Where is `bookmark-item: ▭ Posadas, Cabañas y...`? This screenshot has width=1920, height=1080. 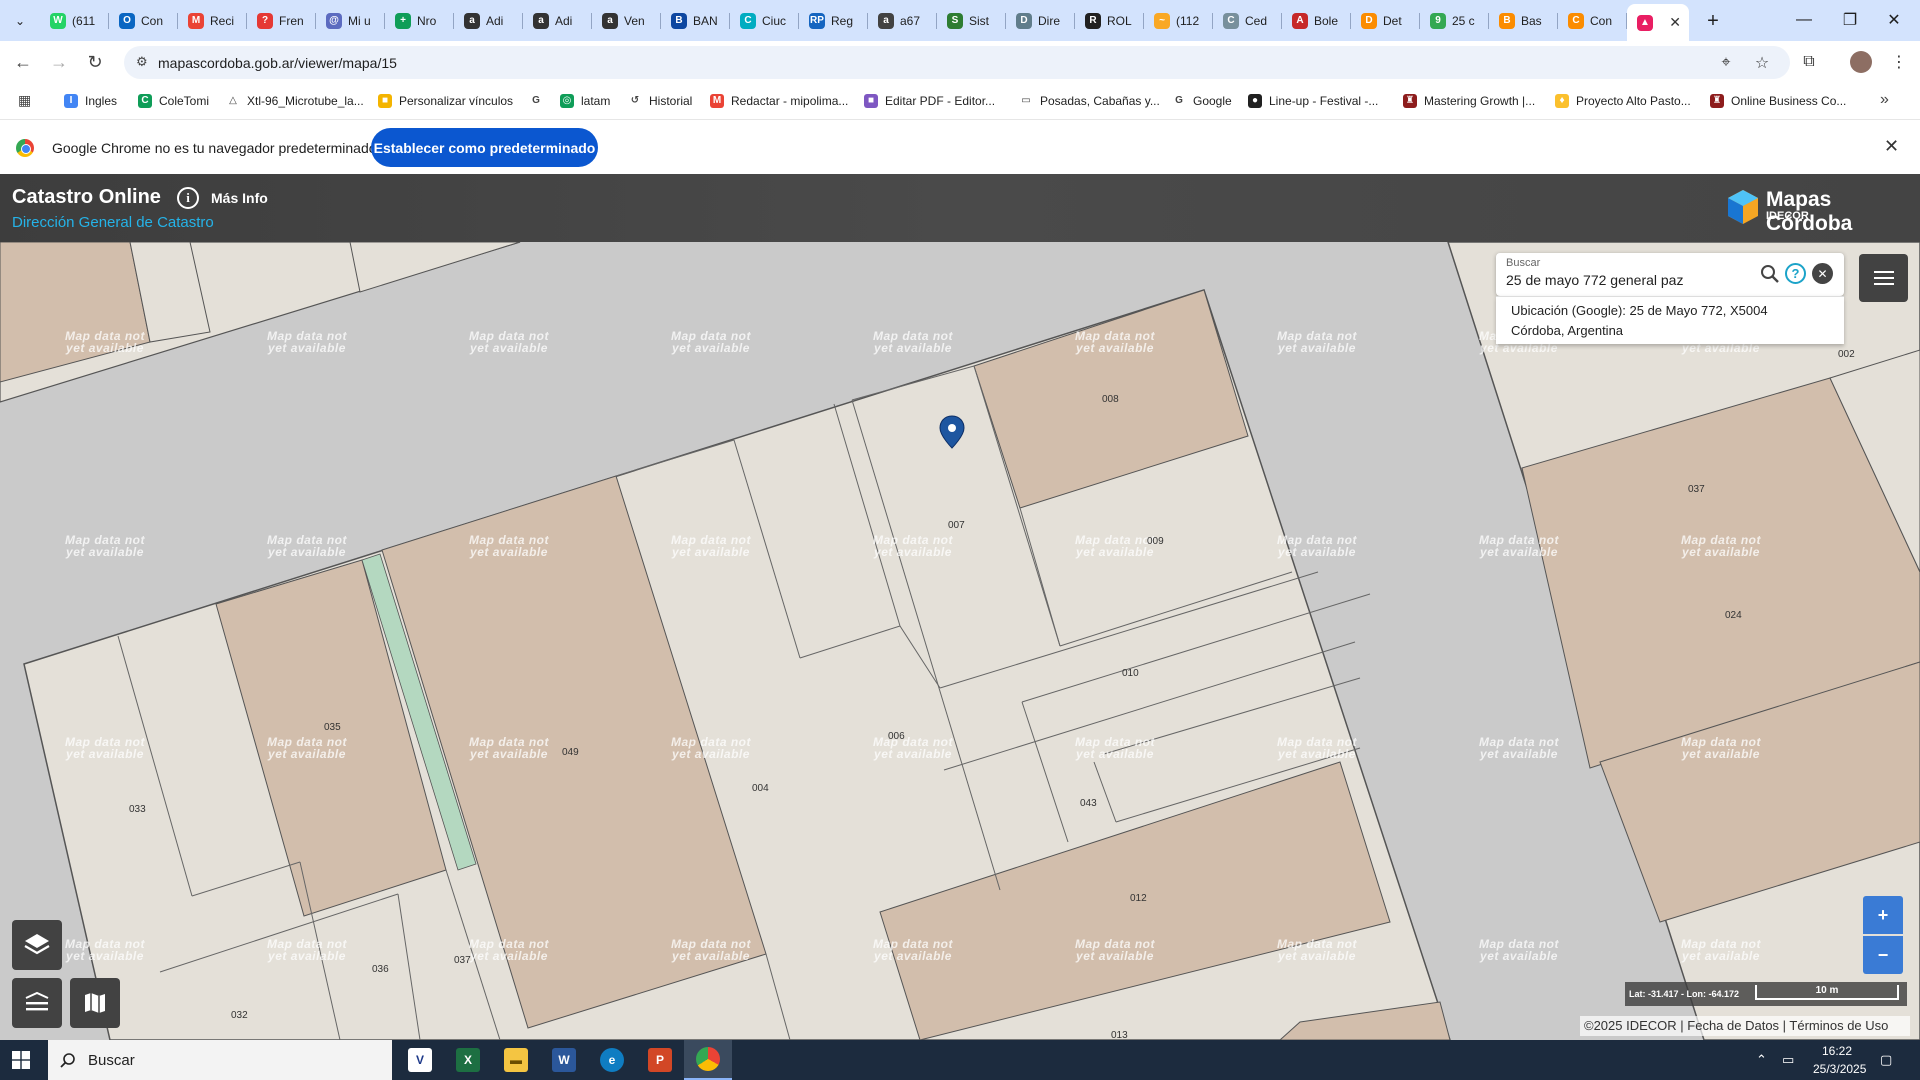 bookmark-item: ▭ Posadas, Cabañas y... is located at coordinates (1089, 101).